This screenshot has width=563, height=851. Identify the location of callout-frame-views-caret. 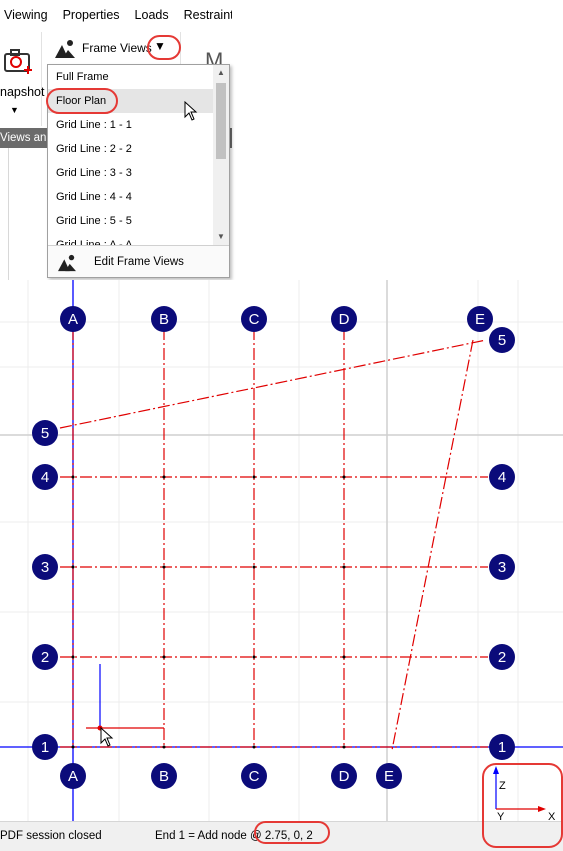
(164, 47).